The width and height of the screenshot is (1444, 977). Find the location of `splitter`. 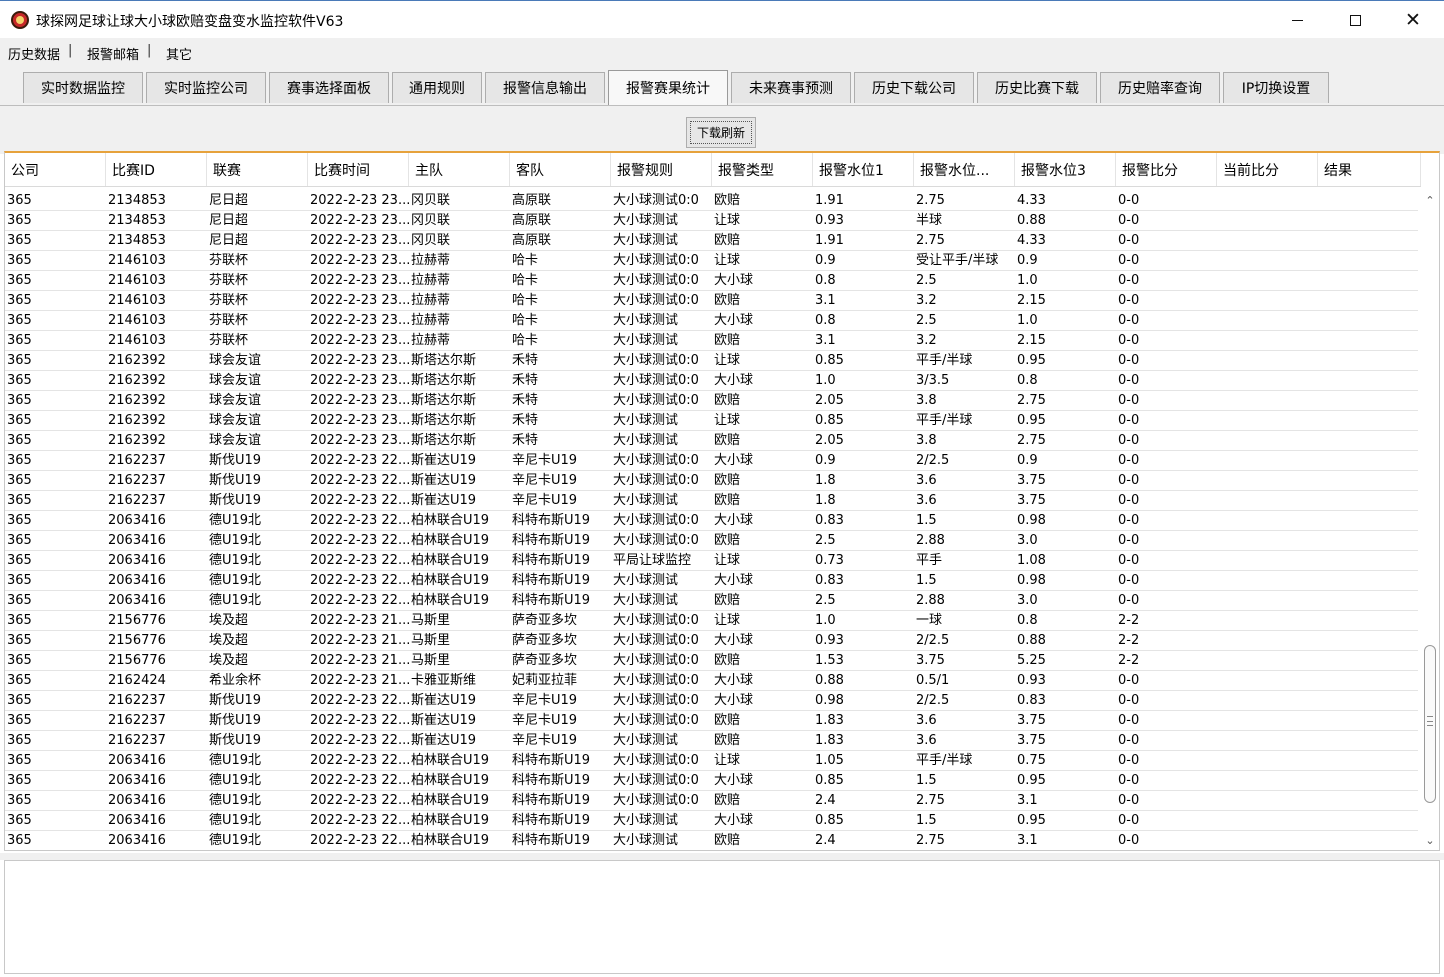

splitter is located at coordinates (722, 856).